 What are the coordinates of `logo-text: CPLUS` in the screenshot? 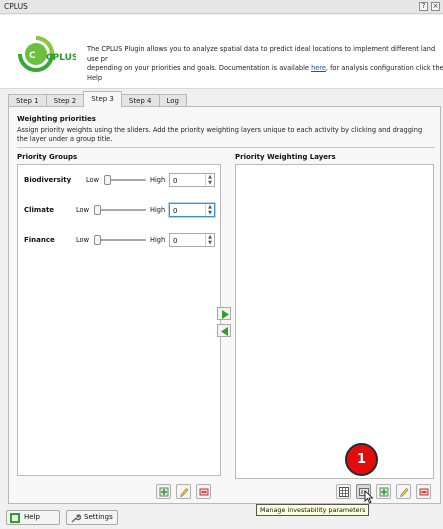 It's located at (61, 58).